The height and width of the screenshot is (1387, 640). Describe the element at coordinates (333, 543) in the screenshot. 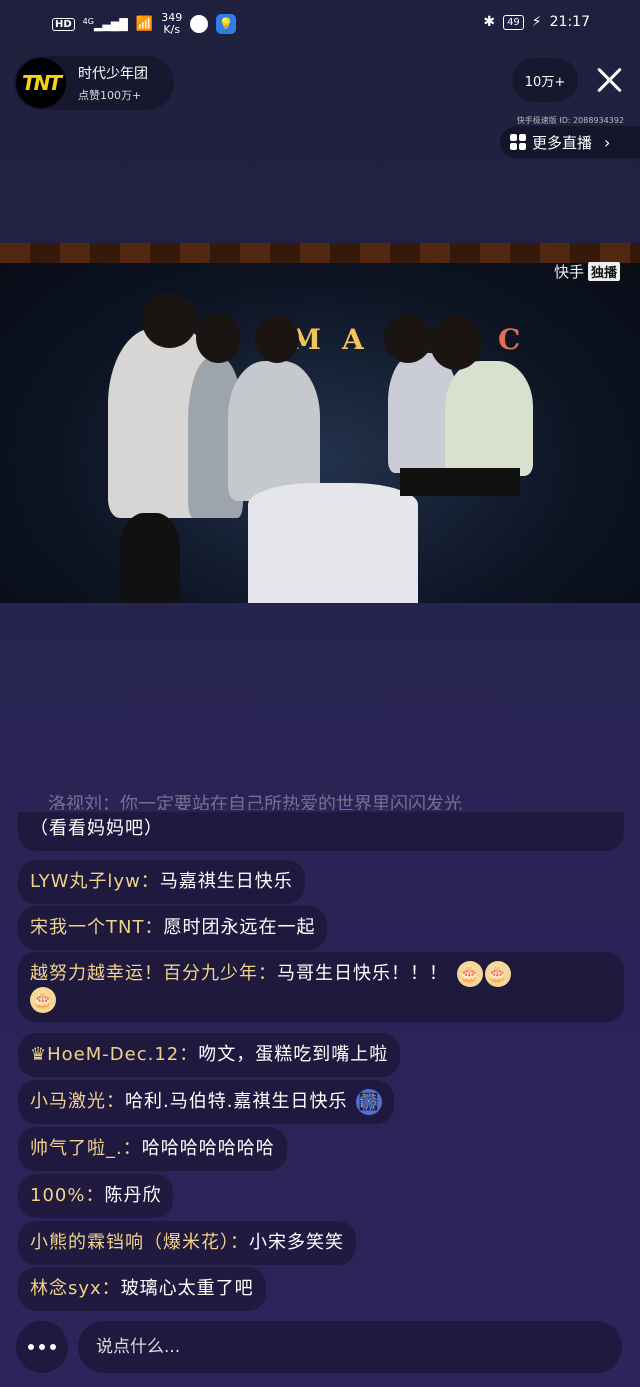

I see `birthday-table` at that location.